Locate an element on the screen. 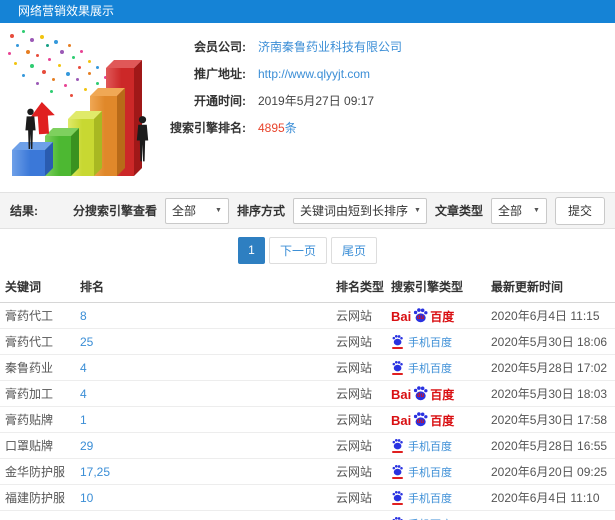 Image resolution: width=615 pixels, height=520 pixels. table-row: 金华防护服 17,25 云网站 手机百度 2020年6月20日 09:25 is located at coordinates (307, 472).